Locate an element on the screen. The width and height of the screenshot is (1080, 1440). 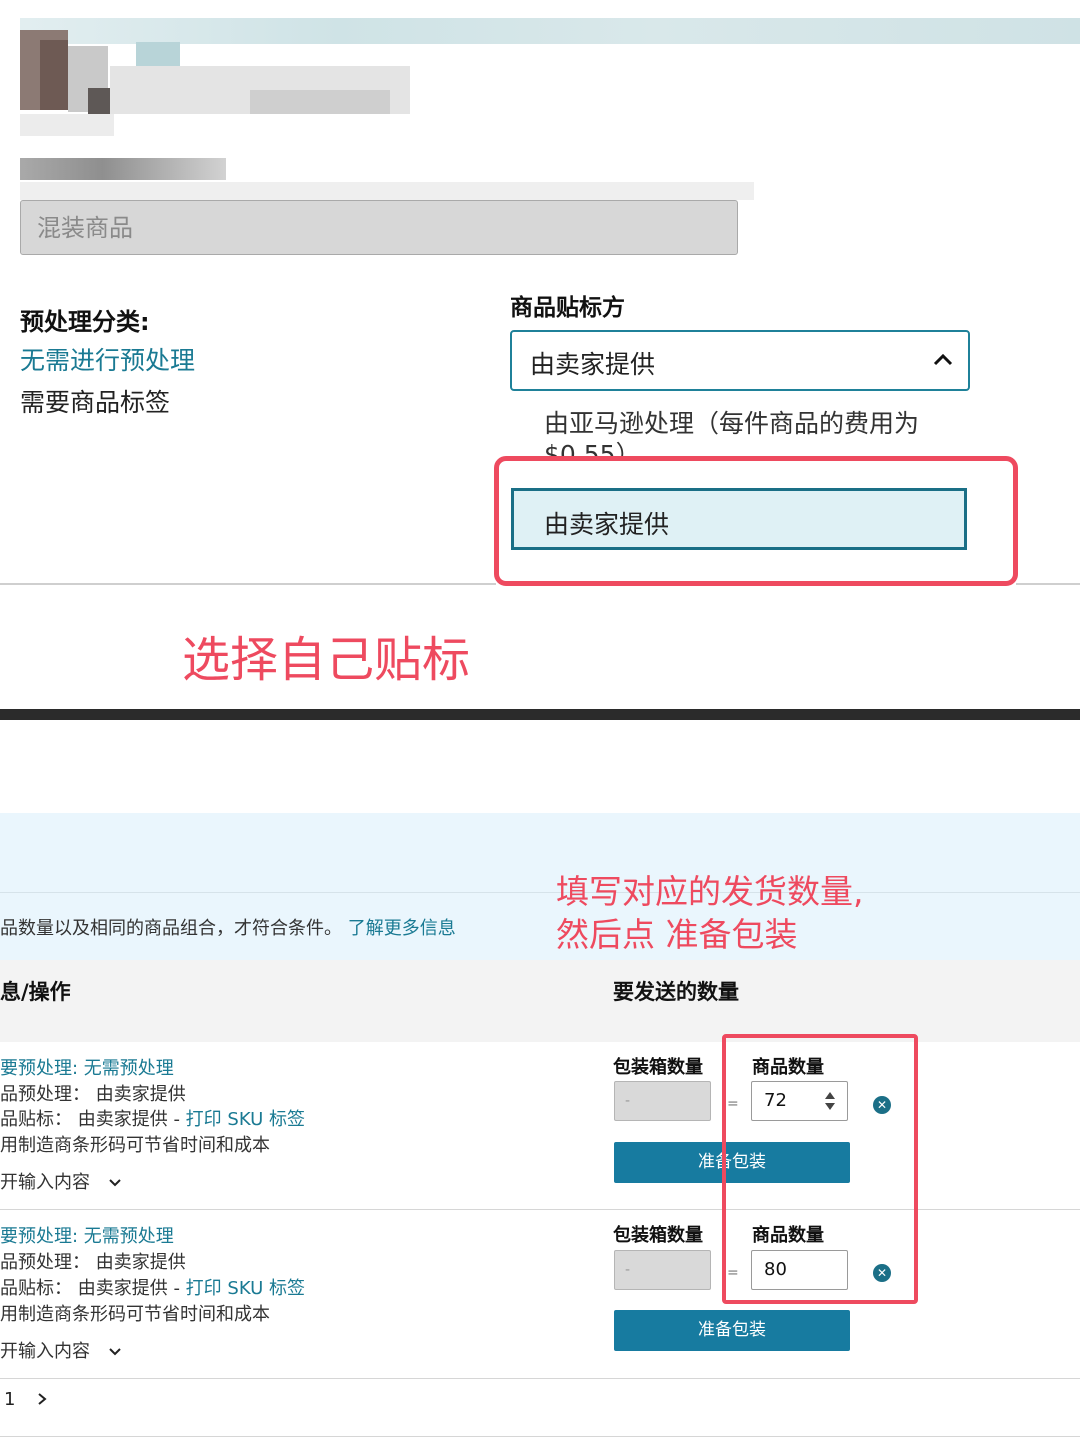
highlight-box-labeler is located at coordinates (756, 521).